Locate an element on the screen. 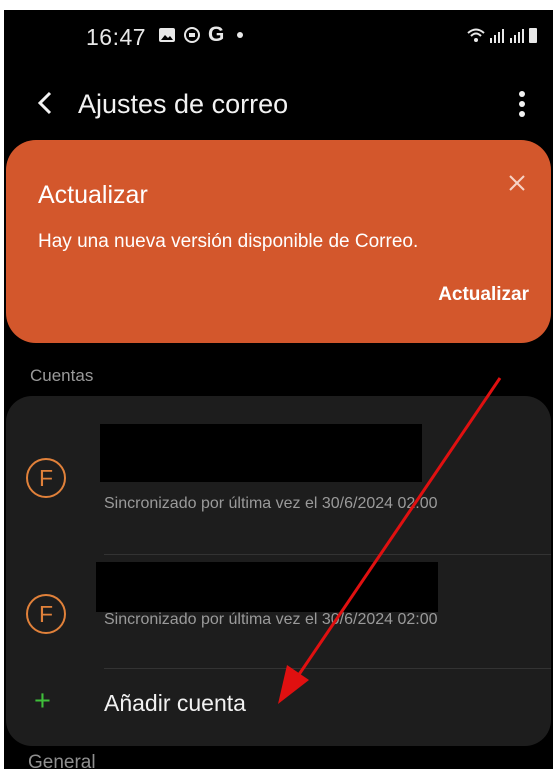 This screenshot has width=553, height=769. app-bar: Ajustes de correo is located at coordinates (278, 105).